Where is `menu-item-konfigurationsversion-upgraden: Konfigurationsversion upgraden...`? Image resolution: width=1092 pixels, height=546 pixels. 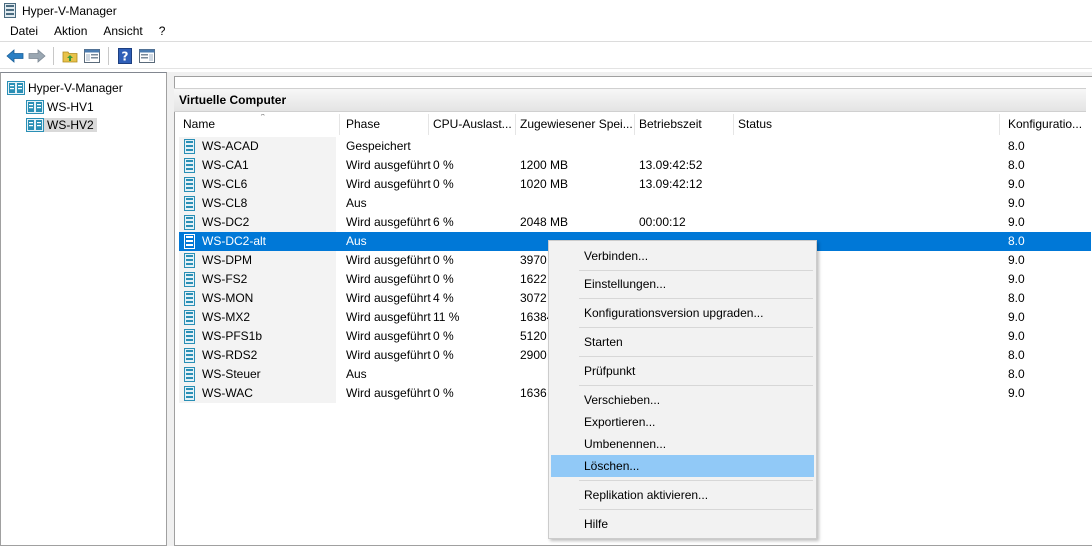
menu-item-konfigurationsversion-upgraden: Konfigurationsversion upgraden... is located at coordinates (682, 313).